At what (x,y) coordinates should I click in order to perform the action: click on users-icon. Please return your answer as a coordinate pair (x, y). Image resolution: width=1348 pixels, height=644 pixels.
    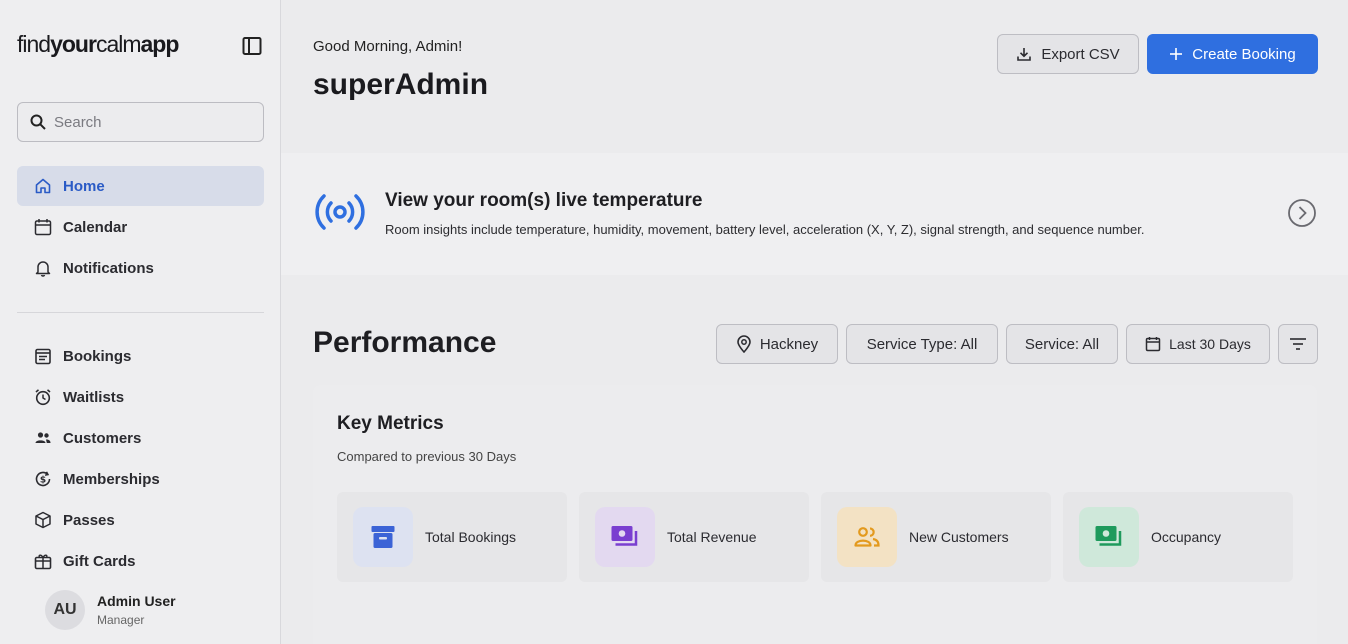
    Looking at the image, I should click on (867, 537).